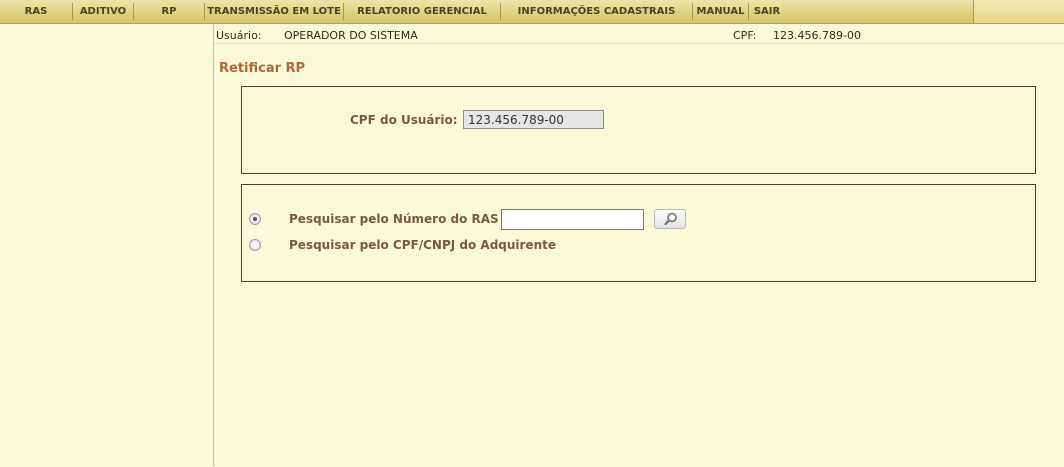 The height and width of the screenshot is (467, 1064). Describe the element at coordinates (404, 120) in the screenshot. I see `user-cpf-label: CPF do Usuário:` at that location.